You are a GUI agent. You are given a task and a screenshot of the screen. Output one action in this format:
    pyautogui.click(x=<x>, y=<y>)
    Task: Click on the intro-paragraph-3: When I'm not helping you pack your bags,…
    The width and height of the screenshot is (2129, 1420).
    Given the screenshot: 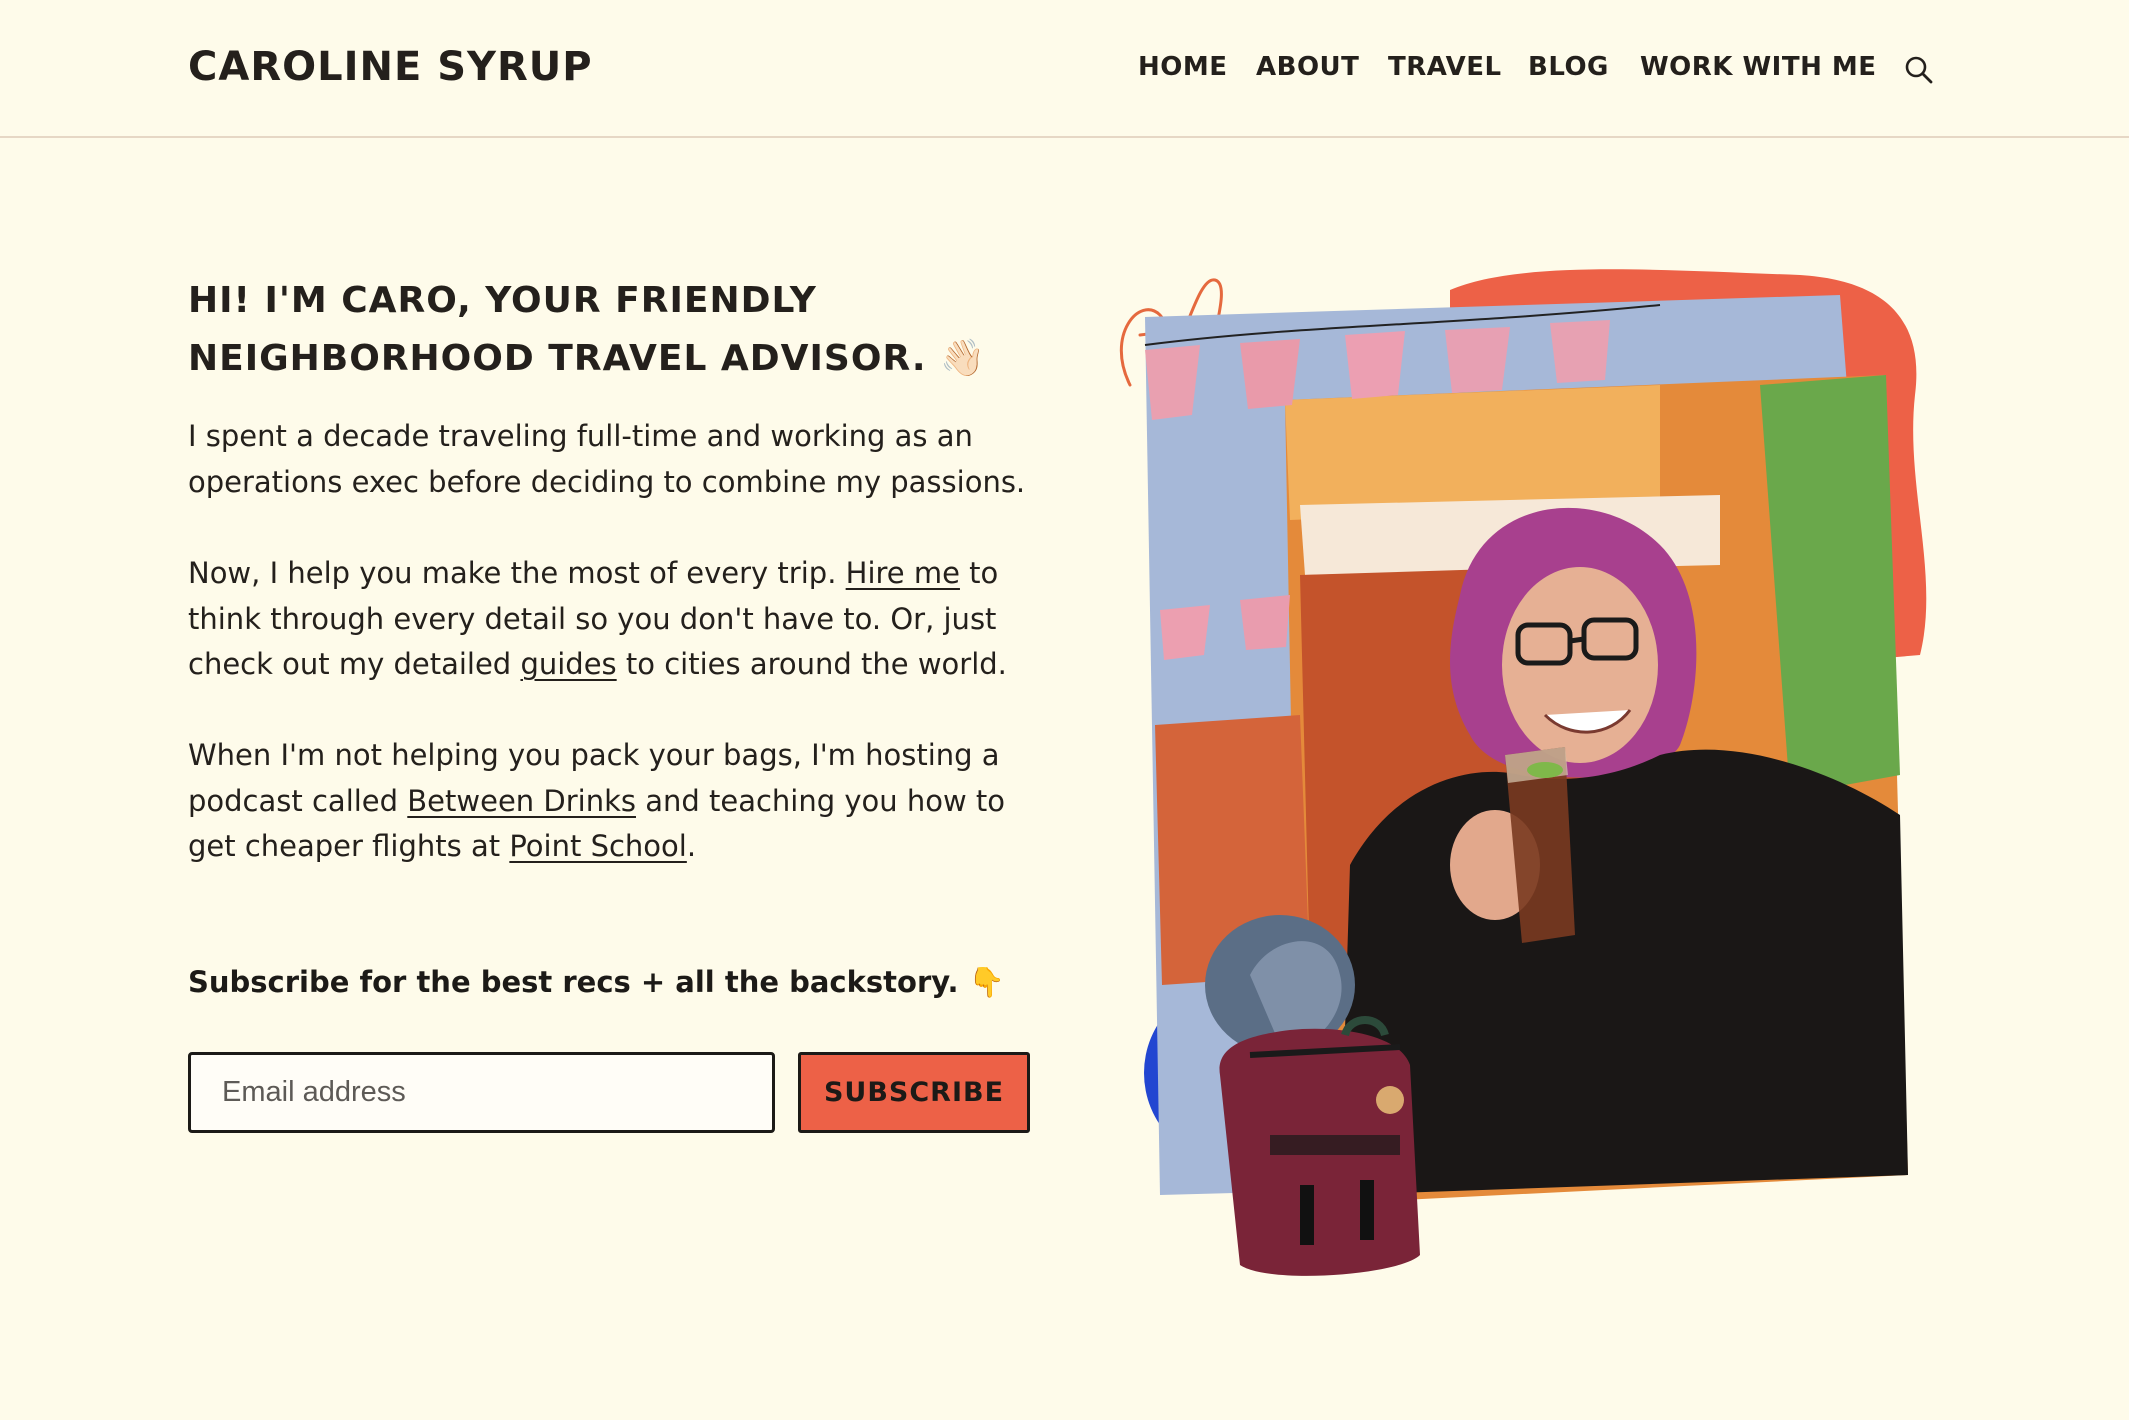 What is the action you would take?
    pyautogui.click(x=618, y=801)
    